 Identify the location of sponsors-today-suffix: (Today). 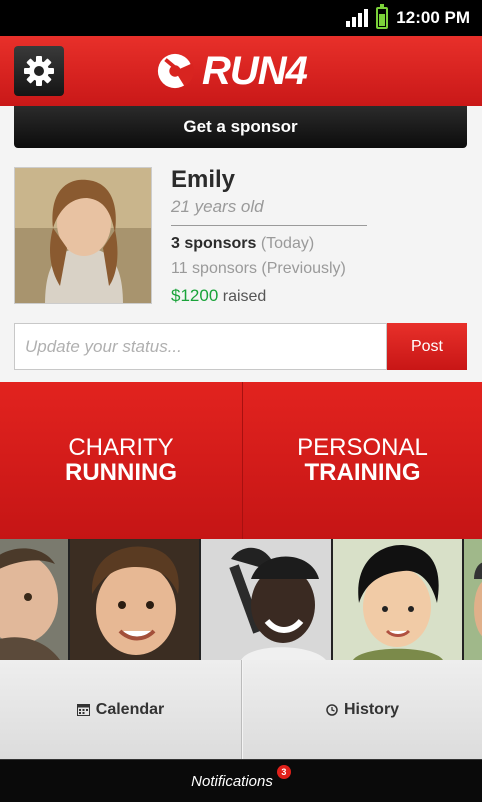
(287, 243).